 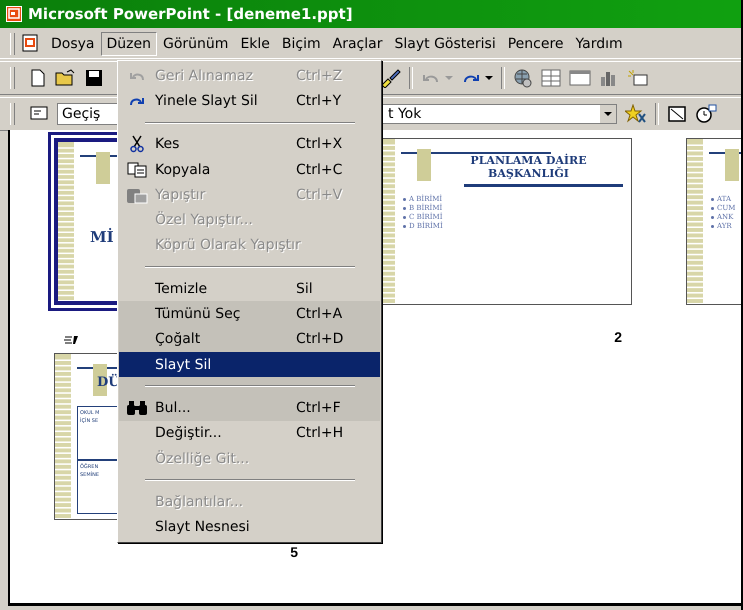 I want to click on slide-title: PLANLAMA DAİRE BAŞKANLIĞI, so click(x=528, y=167).